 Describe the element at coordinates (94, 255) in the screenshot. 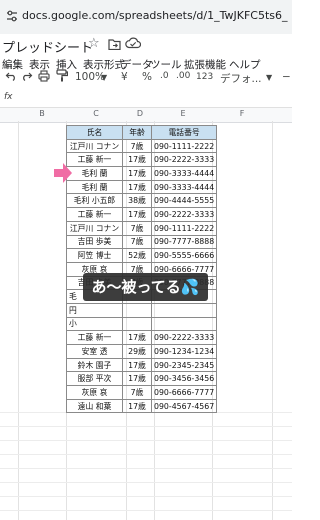

I see `cell-name: 阿笠 博士` at that location.